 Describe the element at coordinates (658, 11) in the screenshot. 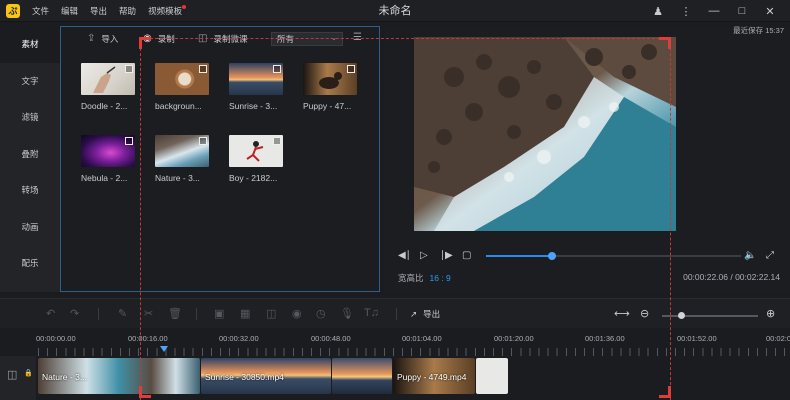

I see `account-icon: ♟` at that location.